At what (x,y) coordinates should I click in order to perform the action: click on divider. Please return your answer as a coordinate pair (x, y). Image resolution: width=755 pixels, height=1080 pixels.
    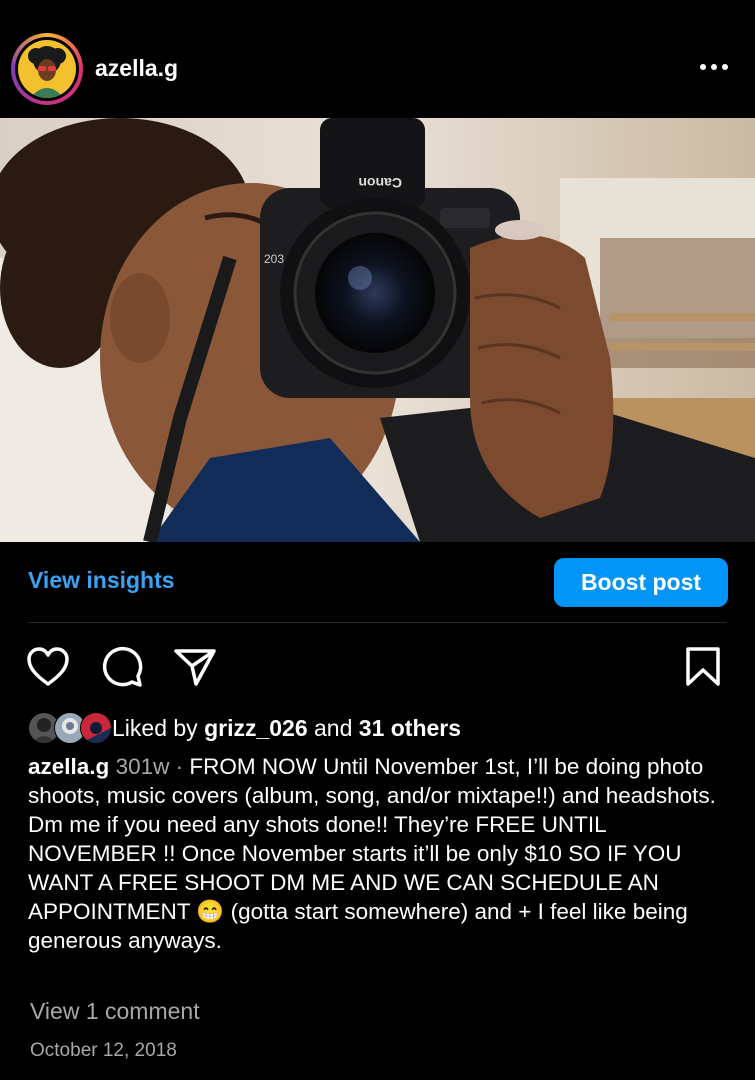
    Looking at the image, I should click on (377, 622).